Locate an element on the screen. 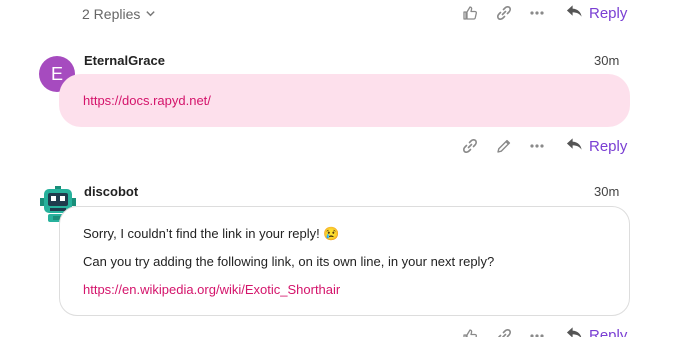 This screenshot has height=337, width=690. chevron-down-icon is located at coordinates (150, 14).